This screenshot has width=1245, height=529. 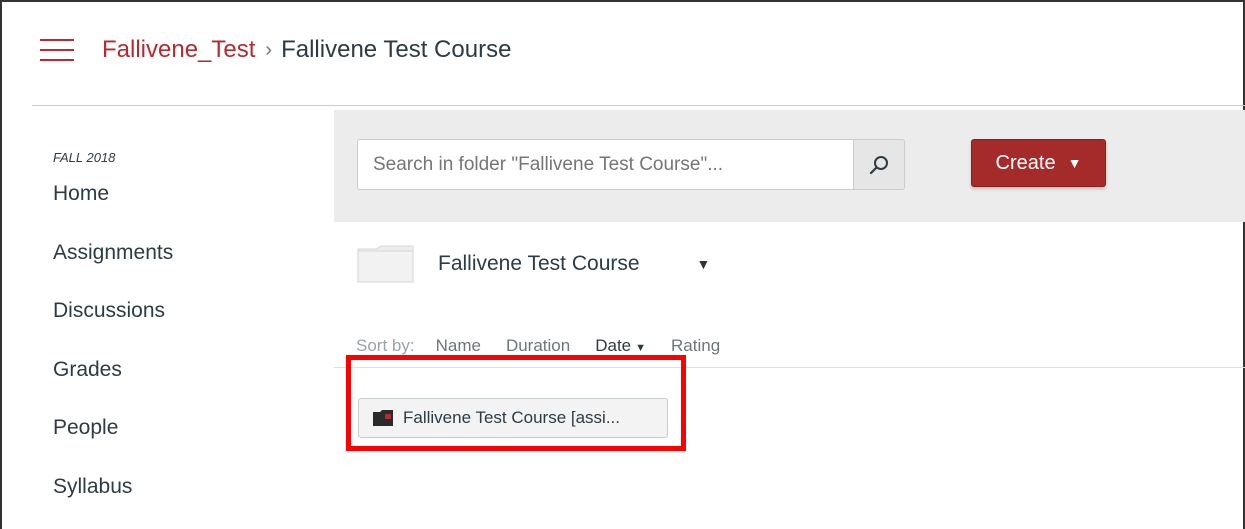 I want to click on sort-by-date: Date ▼, so click(x=620, y=346).